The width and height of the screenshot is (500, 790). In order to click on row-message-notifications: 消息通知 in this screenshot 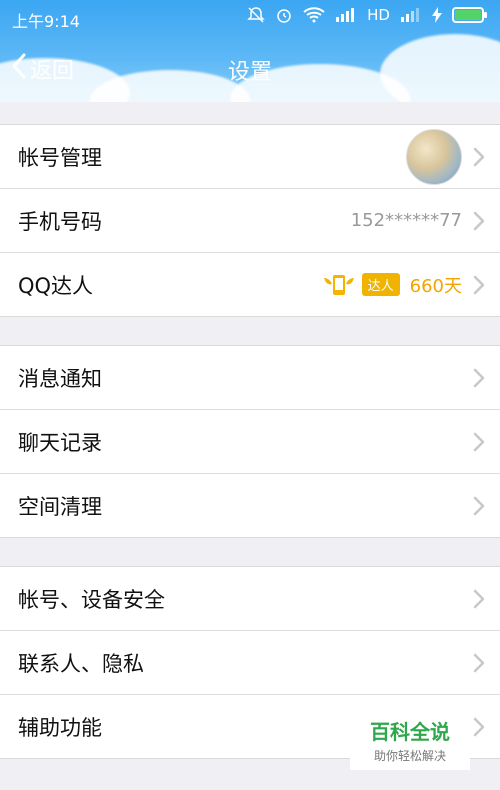, I will do `click(250, 378)`.